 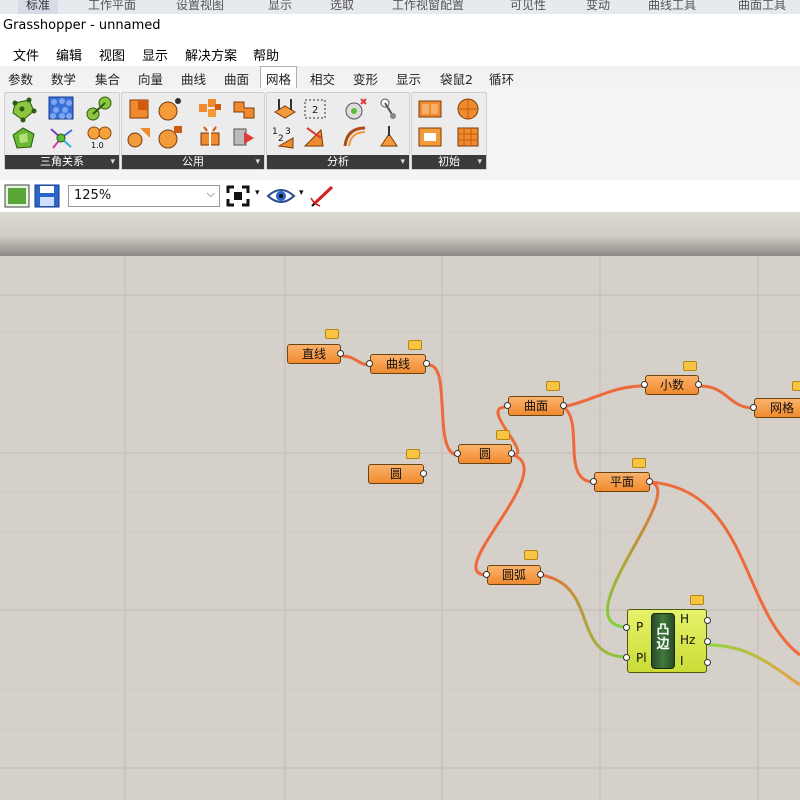 I want to click on rhino-tab-select: 选取, so click(x=342, y=7).